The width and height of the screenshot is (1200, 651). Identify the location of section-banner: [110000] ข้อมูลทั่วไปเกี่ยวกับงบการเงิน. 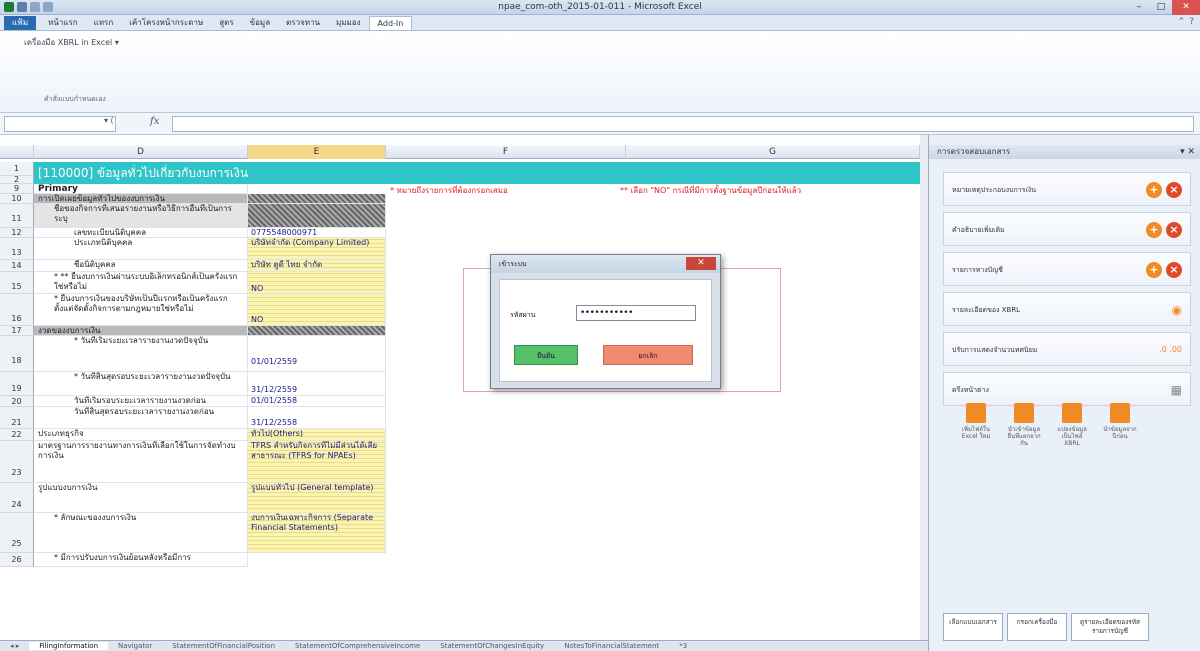
(481, 173).